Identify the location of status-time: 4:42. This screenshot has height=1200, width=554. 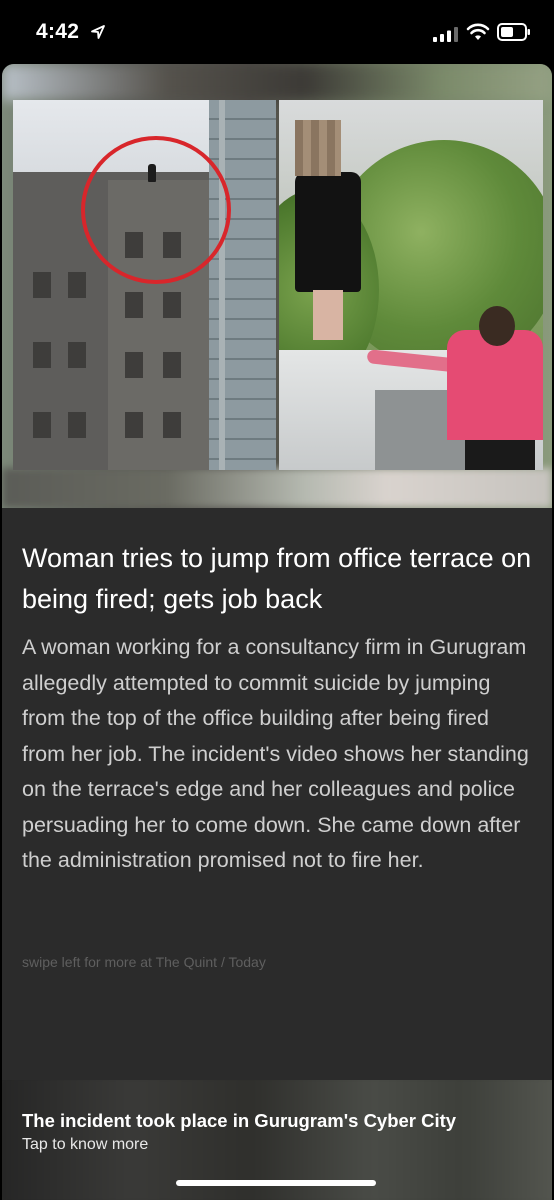
(58, 31).